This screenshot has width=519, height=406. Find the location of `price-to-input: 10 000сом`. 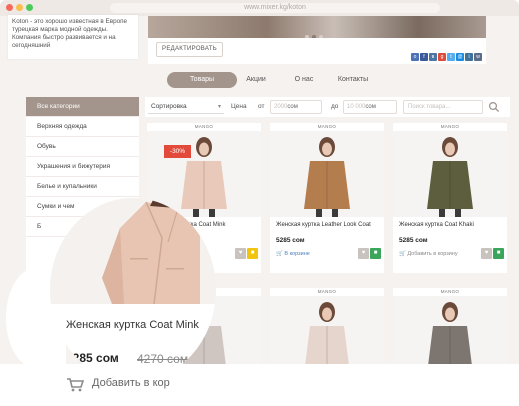

price-to-input: 10 000сом is located at coordinates (370, 107).